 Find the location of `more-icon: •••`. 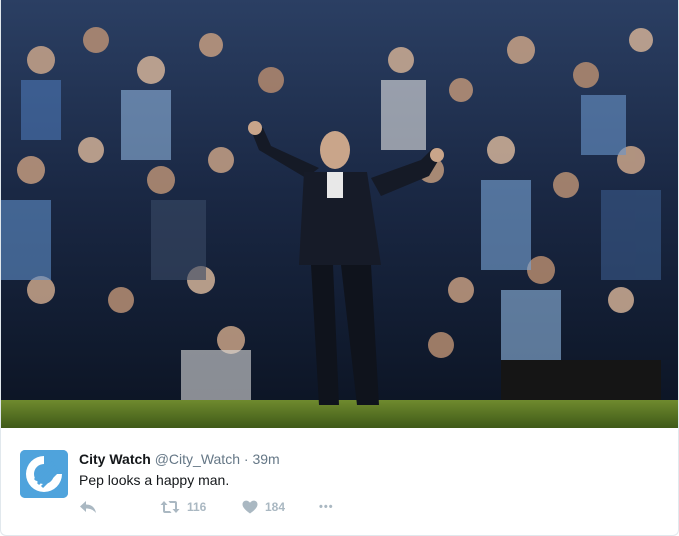

more-icon: ••• is located at coordinates (326, 507).